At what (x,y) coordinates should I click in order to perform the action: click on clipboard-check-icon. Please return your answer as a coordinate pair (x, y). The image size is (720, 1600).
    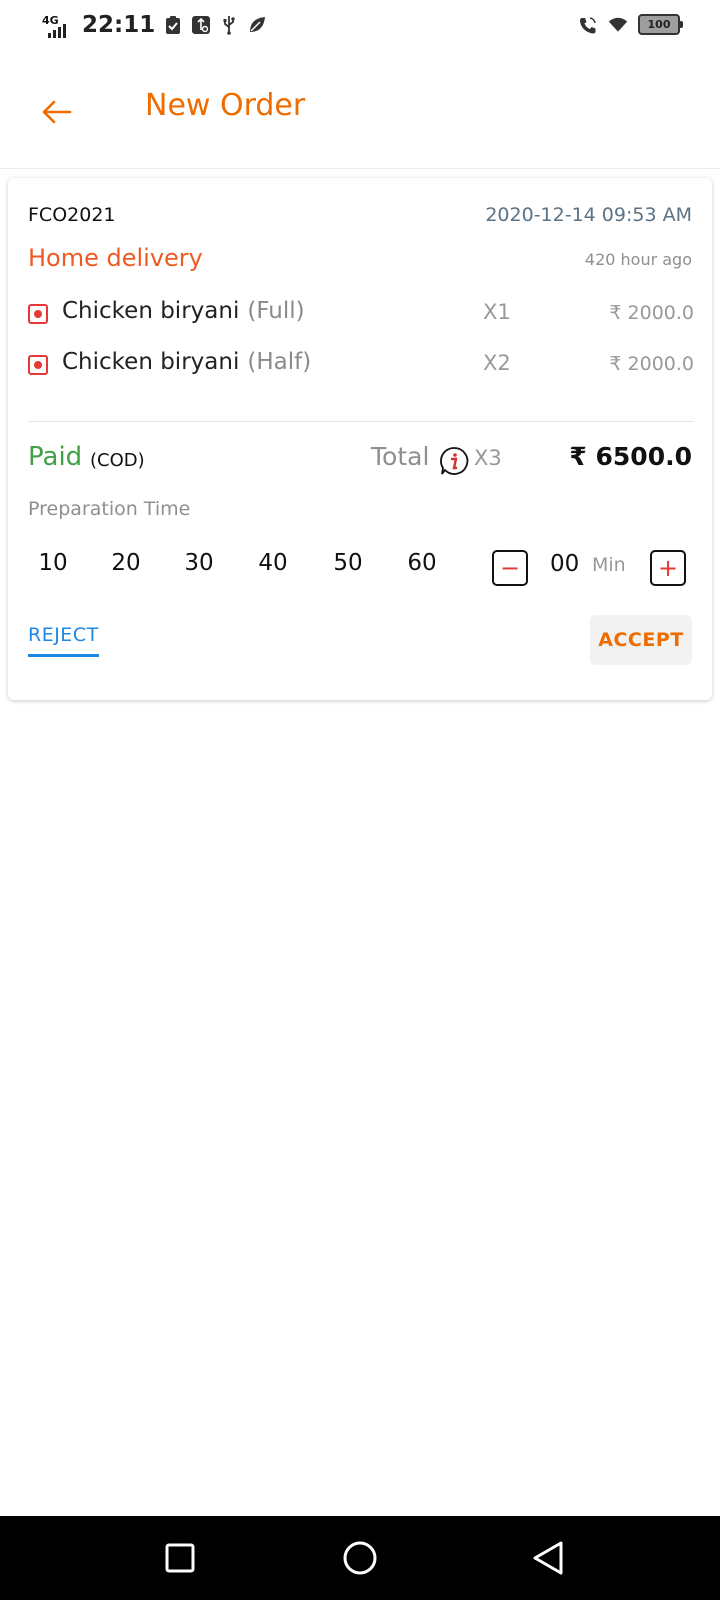
    Looking at the image, I should click on (173, 25).